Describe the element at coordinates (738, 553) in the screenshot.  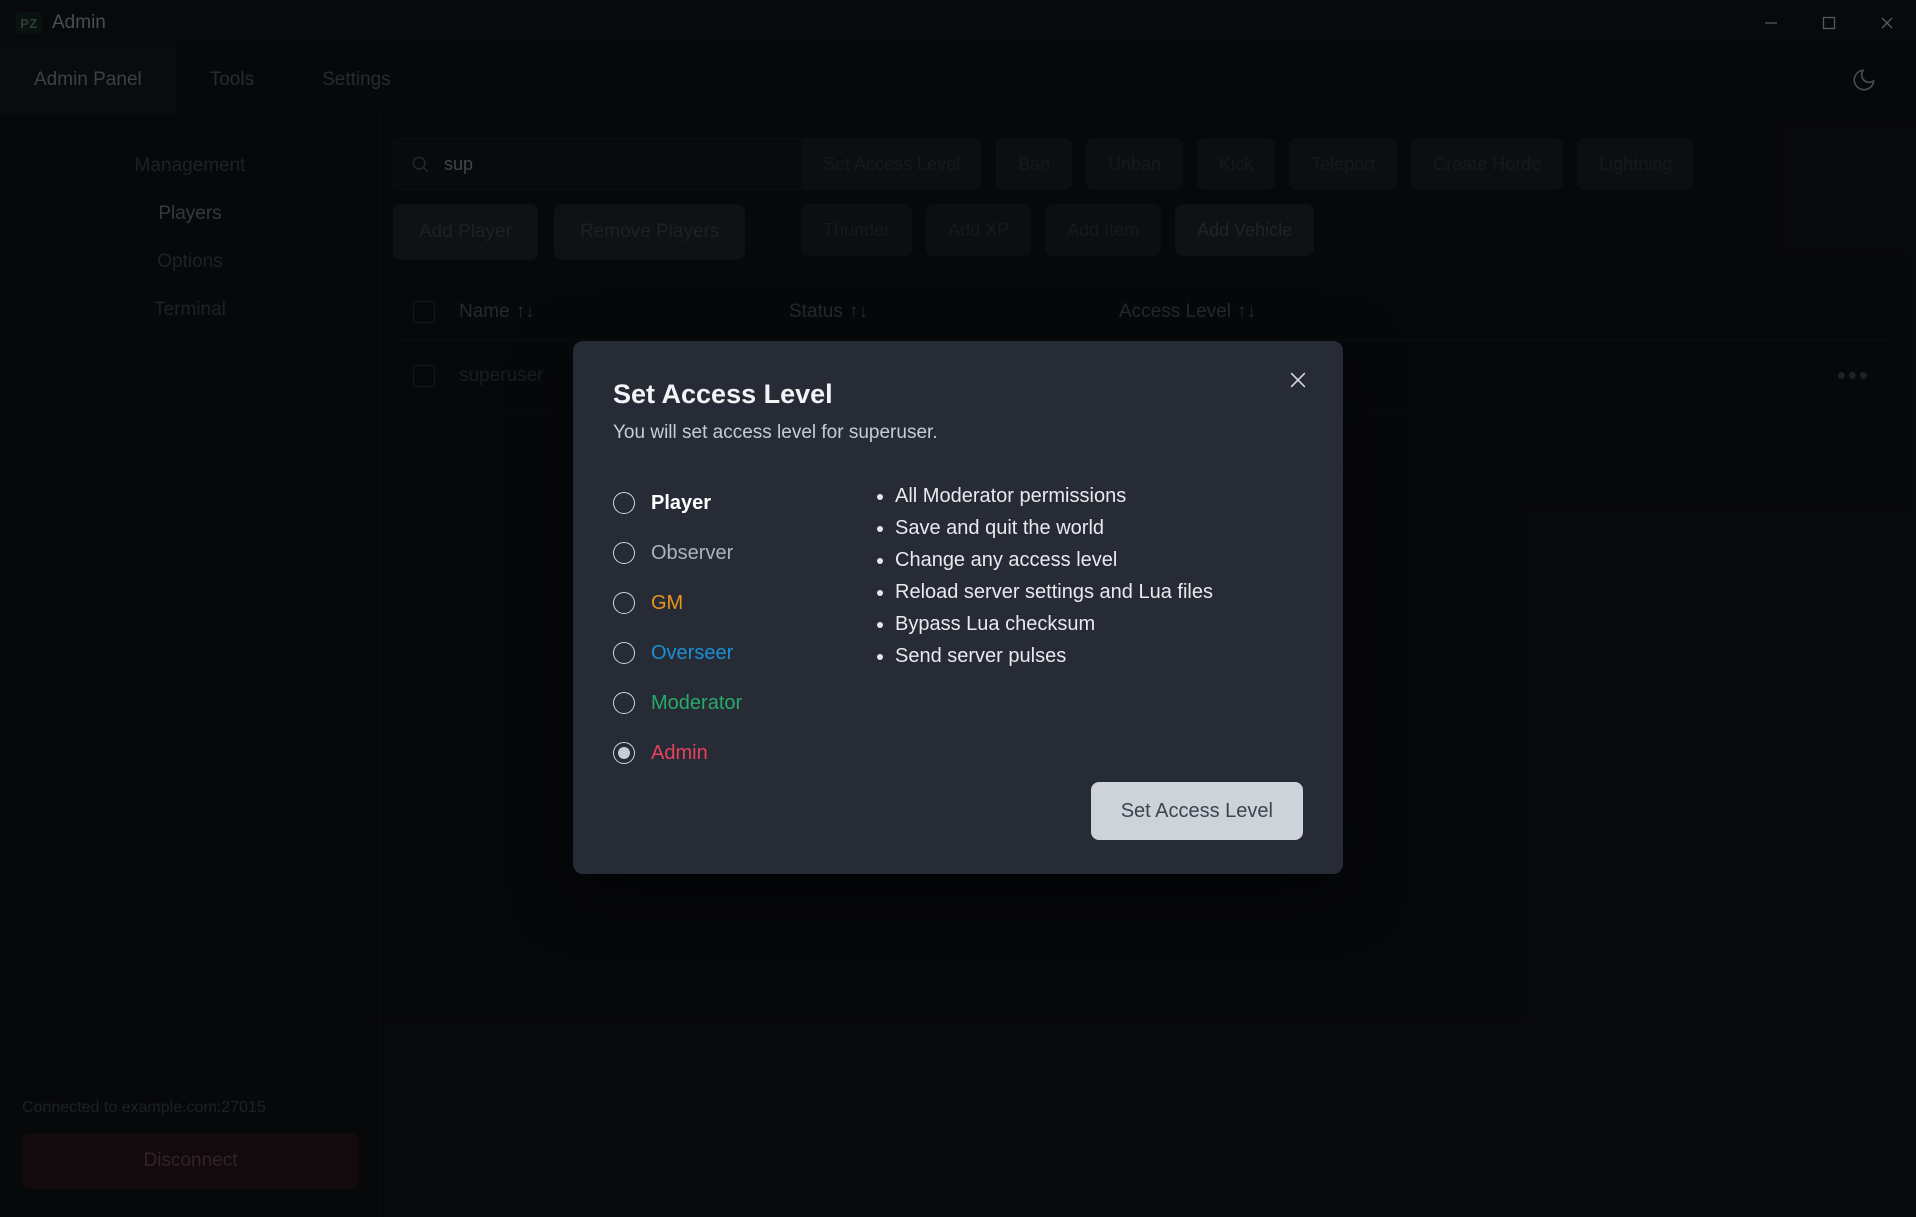
I see `radio-option-observer: Observer` at that location.